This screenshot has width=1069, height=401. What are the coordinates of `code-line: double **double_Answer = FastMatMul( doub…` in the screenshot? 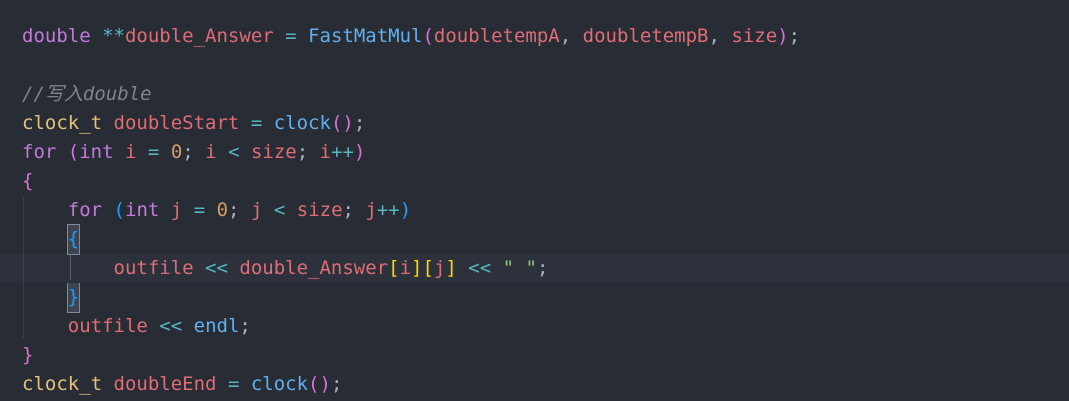 It's located at (534, 36).